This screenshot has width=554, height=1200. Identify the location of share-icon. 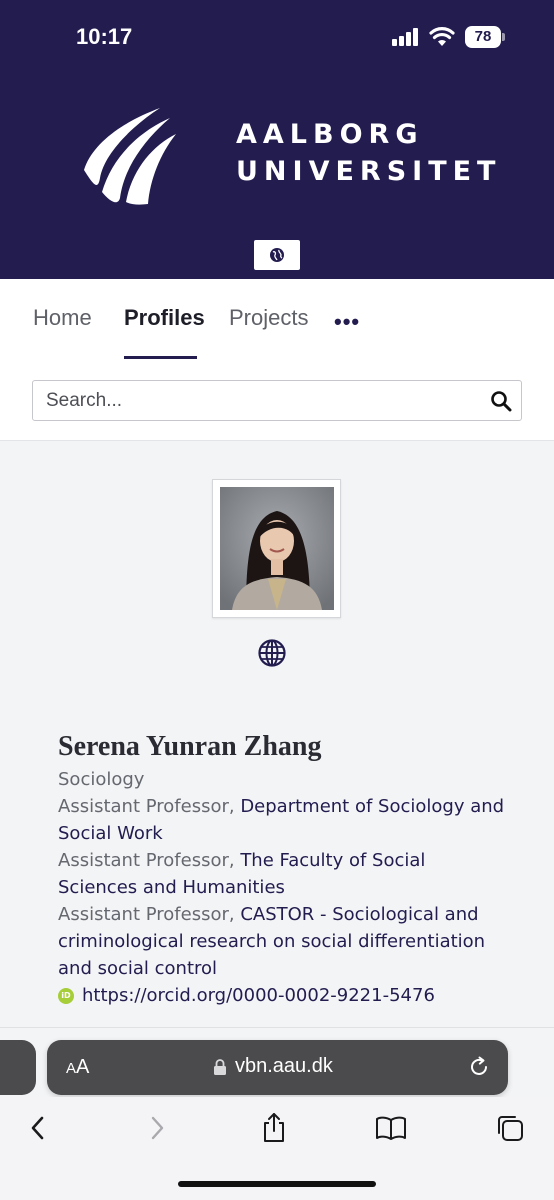
(274, 1127).